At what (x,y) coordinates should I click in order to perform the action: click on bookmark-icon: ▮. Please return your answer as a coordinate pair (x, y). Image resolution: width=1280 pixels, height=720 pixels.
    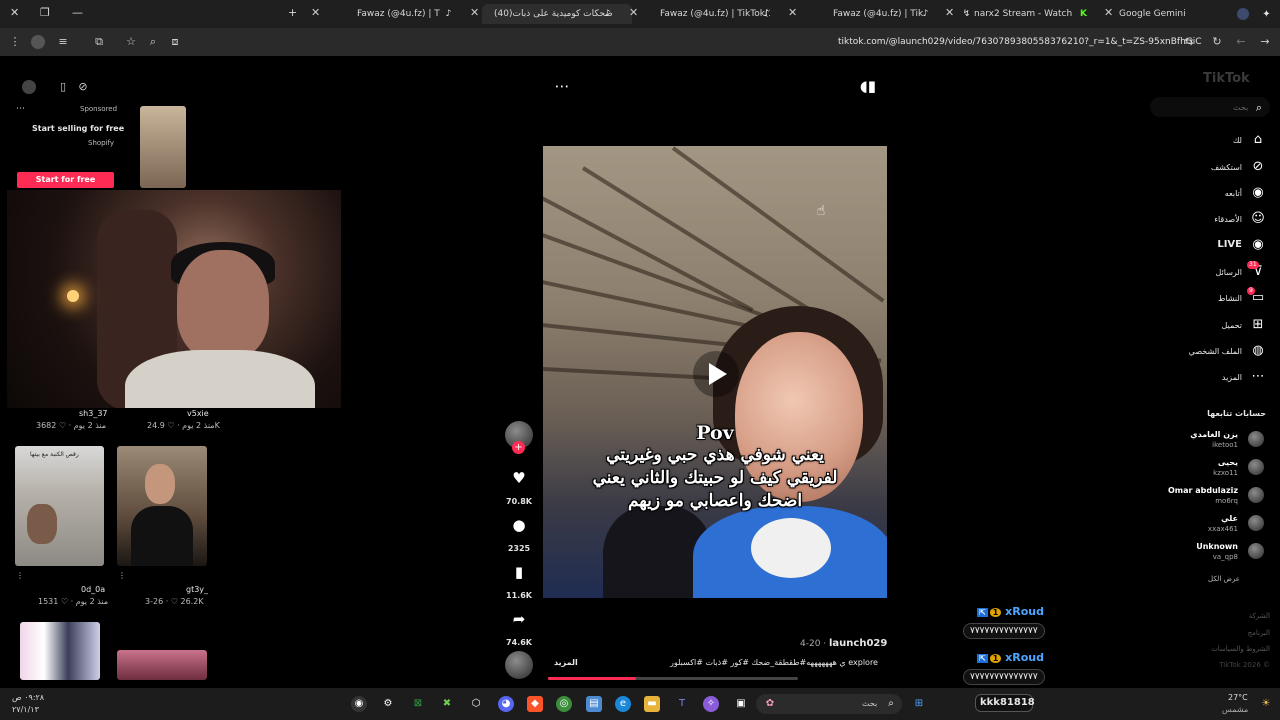
    Looking at the image, I should click on (519, 572).